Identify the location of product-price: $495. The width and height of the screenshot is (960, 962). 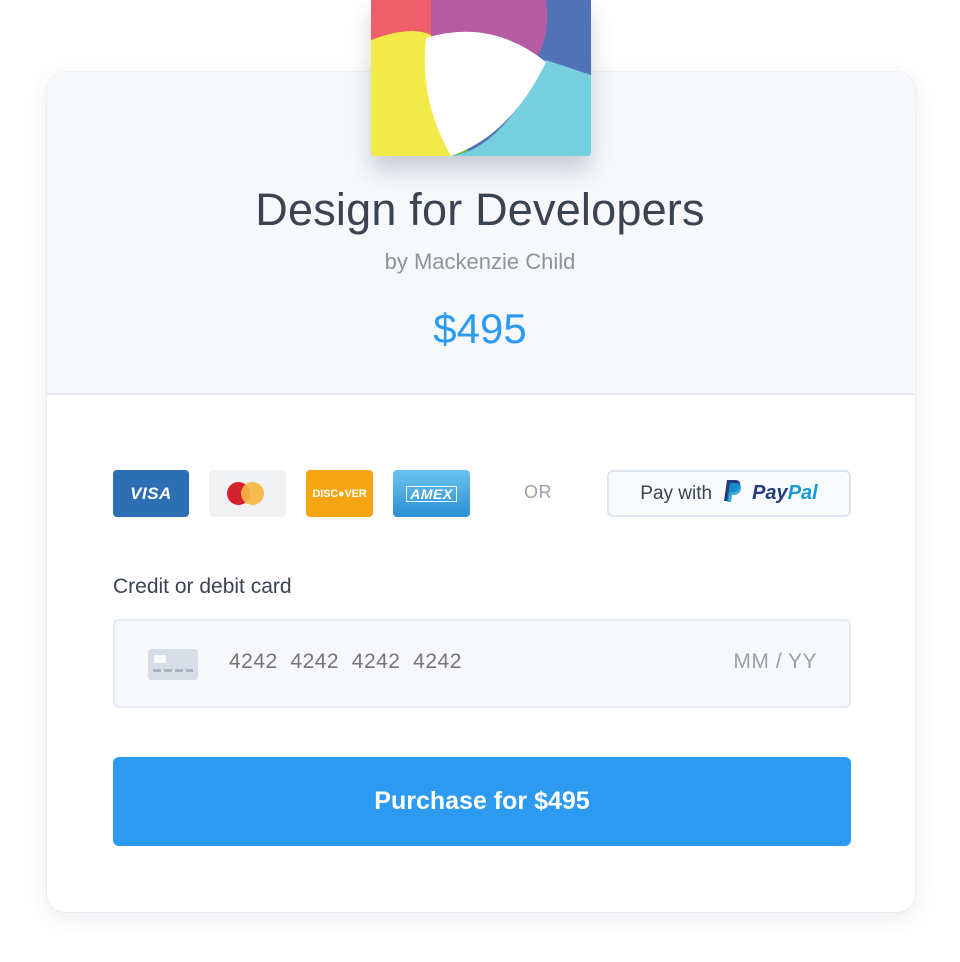
(480, 328).